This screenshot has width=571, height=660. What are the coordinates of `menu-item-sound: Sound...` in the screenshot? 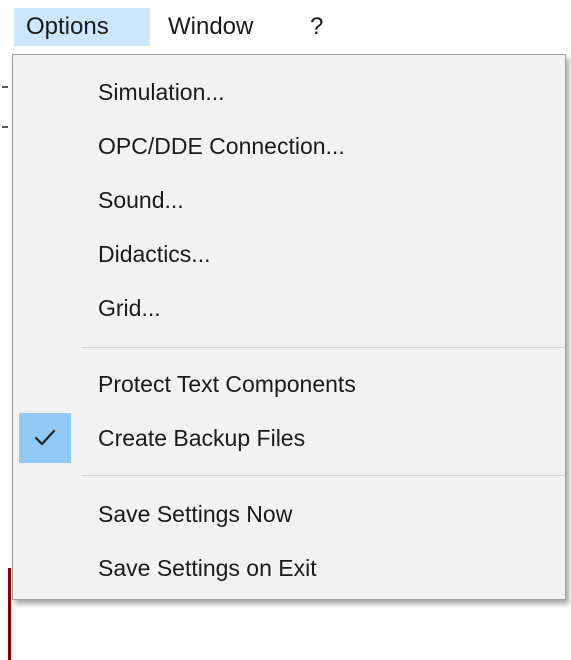 It's located at (289, 200).